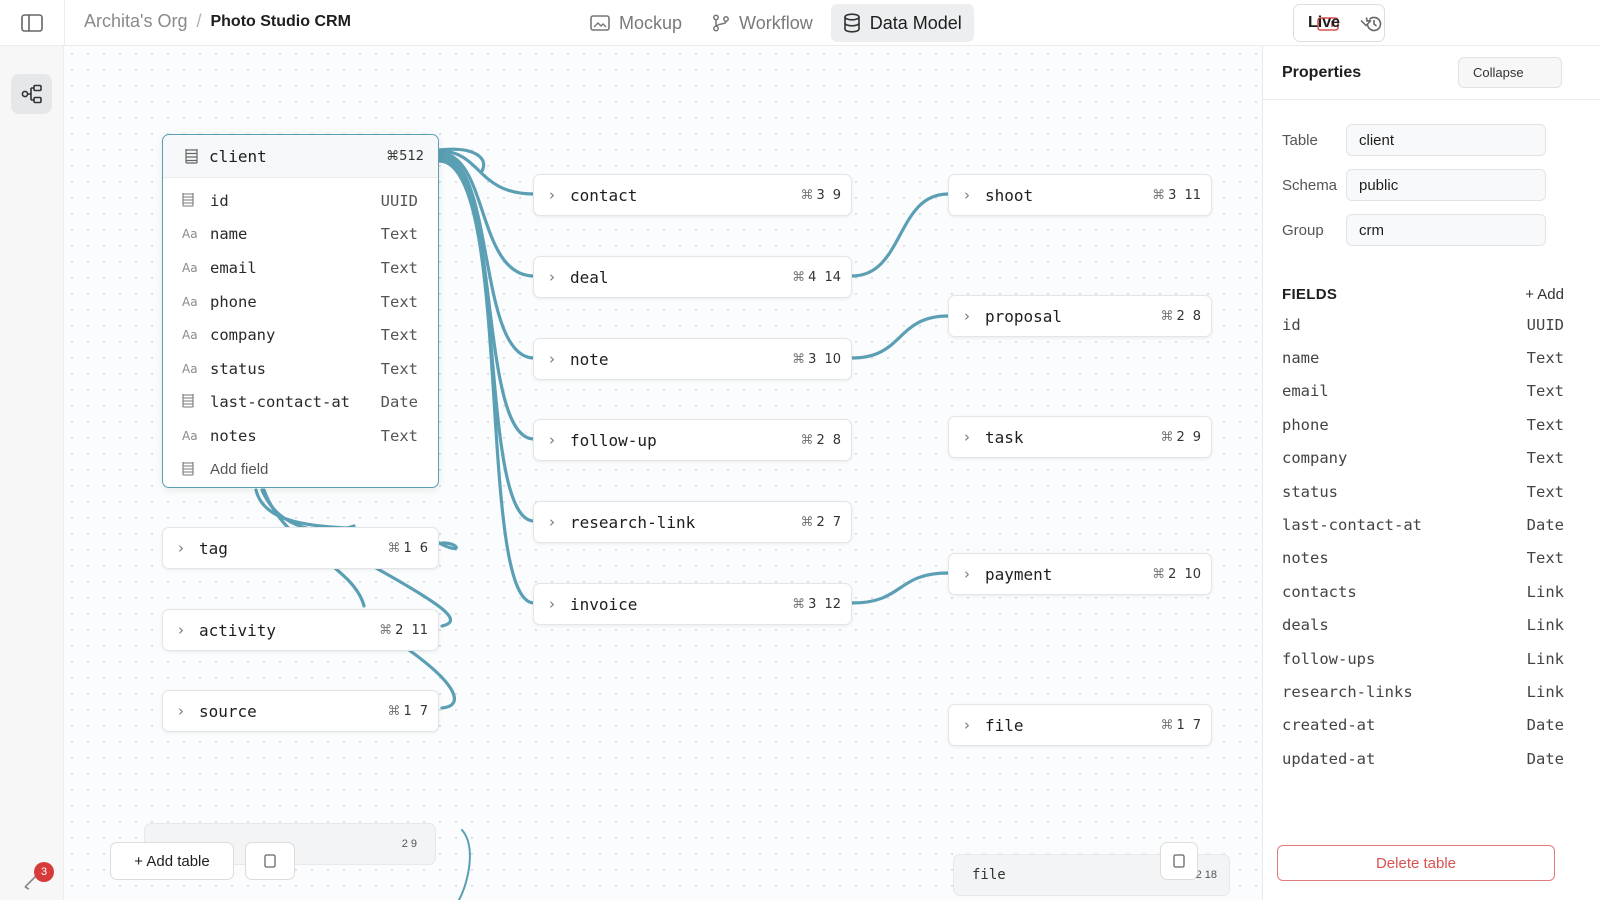 Image resolution: width=1600 pixels, height=900 pixels. I want to click on properties-field-row: notes Text, so click(1423, 558).